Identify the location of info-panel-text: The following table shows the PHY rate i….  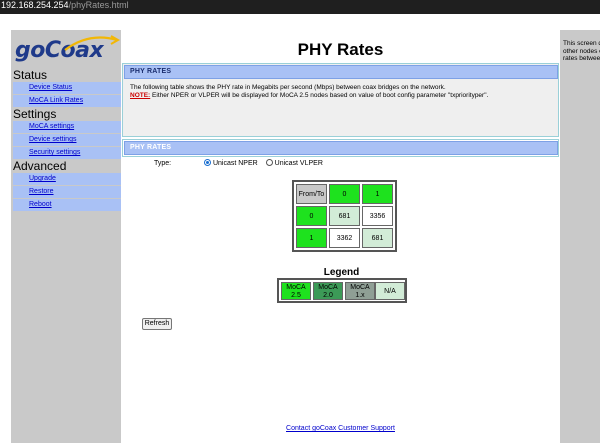
(340, 92).